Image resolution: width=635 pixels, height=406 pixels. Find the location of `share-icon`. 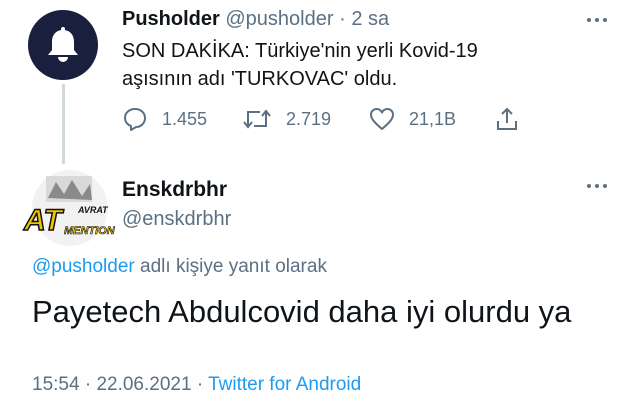

share-icon is located at coordinates (507, 118).